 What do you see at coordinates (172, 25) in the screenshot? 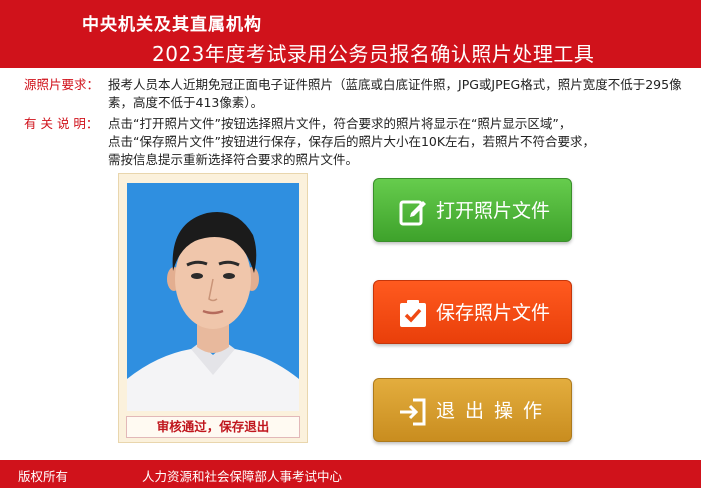
I see `org-name: 中央机关及其直属机构` at bounding box center [172, 25].